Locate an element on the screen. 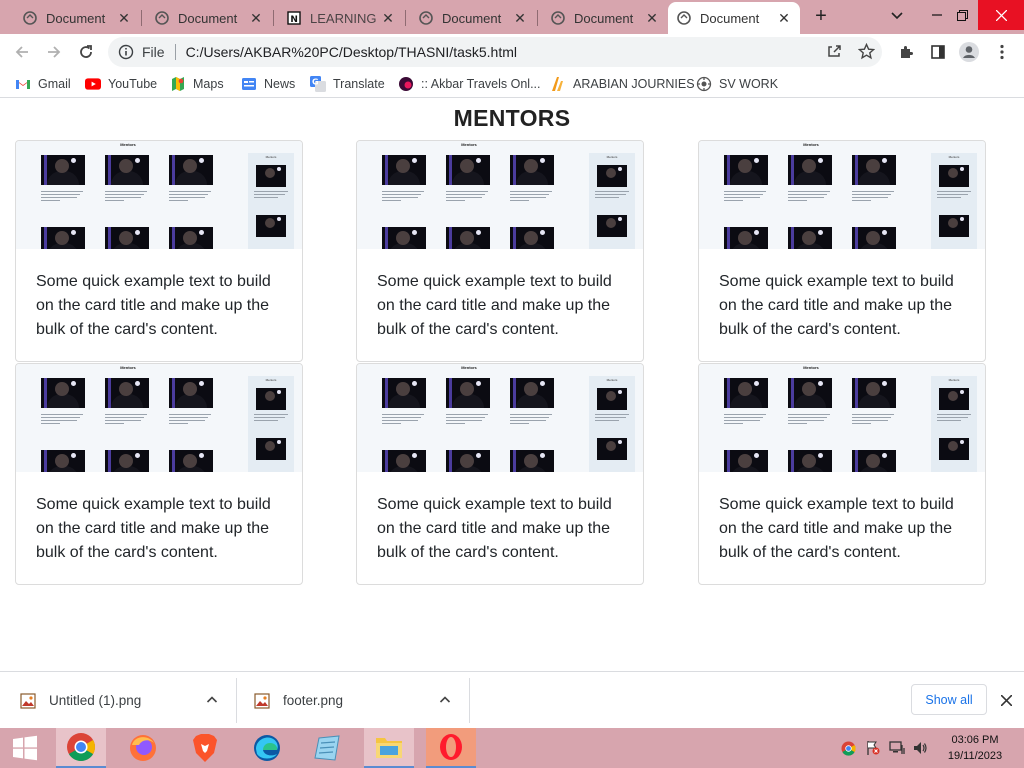 This screenshot has height=768, width=1024. bookmark-maps: Maps is located at coordinates (197, 84).